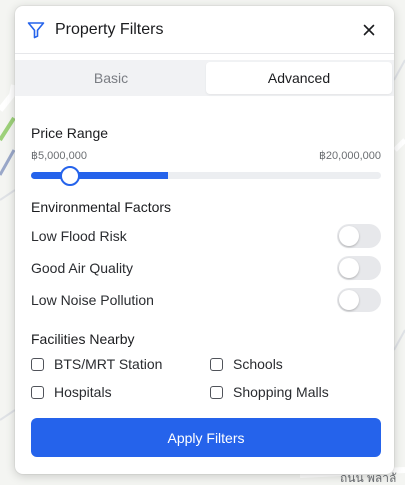 Image resolution: width=405 pixels, height=485 pixels. Describe the element at coordinates (349, 156) in the screenshot. I see `price-max-label: ฿20,000,000` at that location.